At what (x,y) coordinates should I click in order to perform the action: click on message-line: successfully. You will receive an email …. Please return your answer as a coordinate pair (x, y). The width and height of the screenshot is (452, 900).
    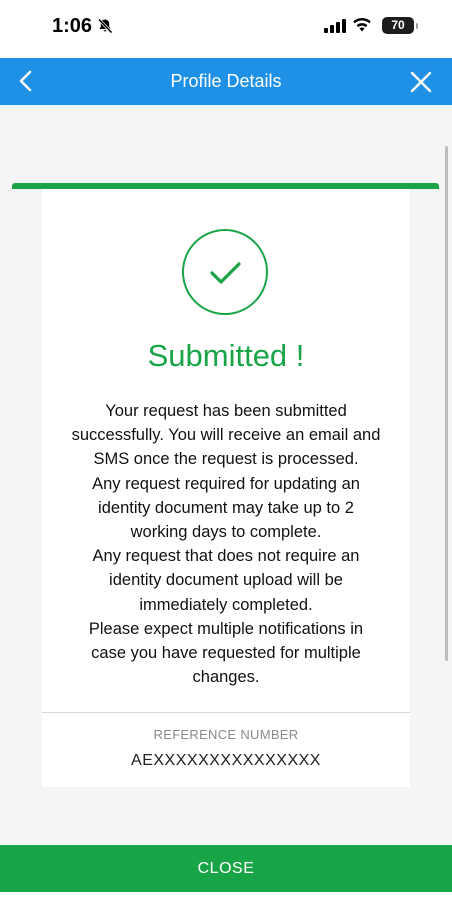
    Looking at the image, I should click on (226, 435).